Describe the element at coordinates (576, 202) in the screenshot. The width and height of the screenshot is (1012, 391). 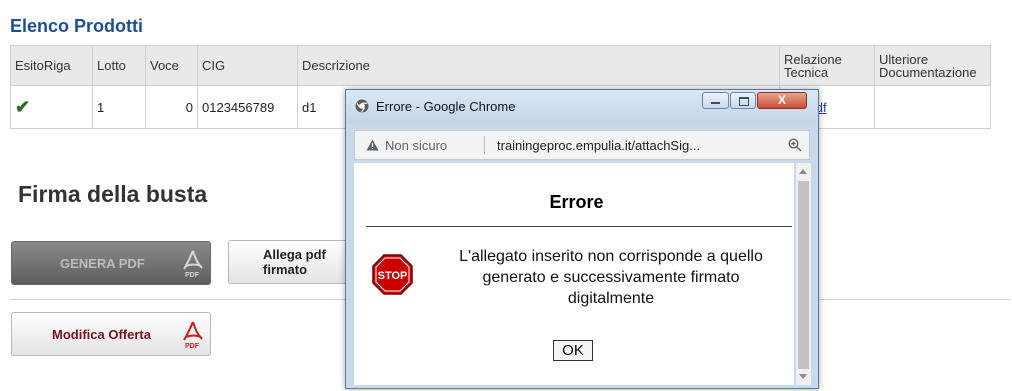
I see `error-heading: Errore` at that location.